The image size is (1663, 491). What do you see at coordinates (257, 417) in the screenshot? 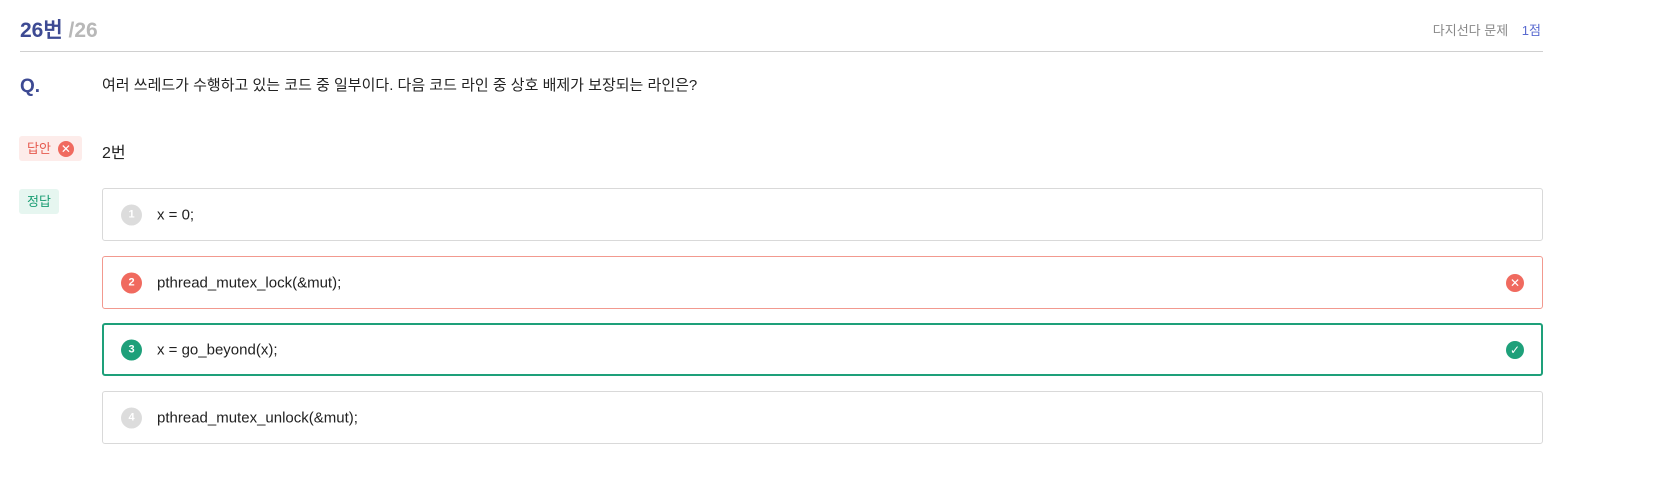
I see `choice-text: pthread_mutex_unlock(&mut);` at bounding box center [257, 417].